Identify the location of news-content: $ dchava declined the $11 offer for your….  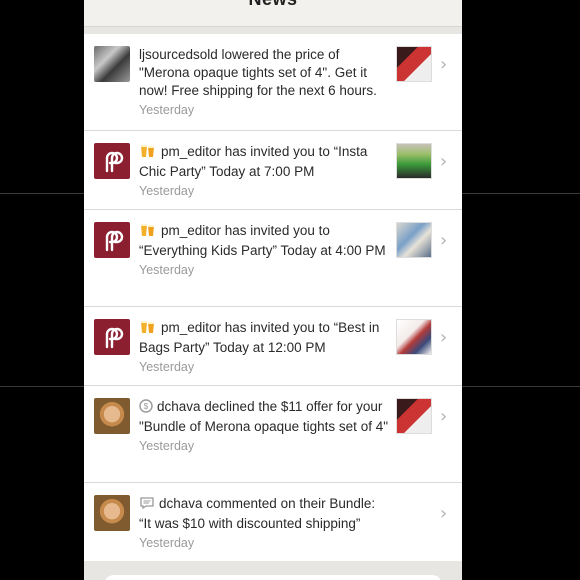
(264, 426).